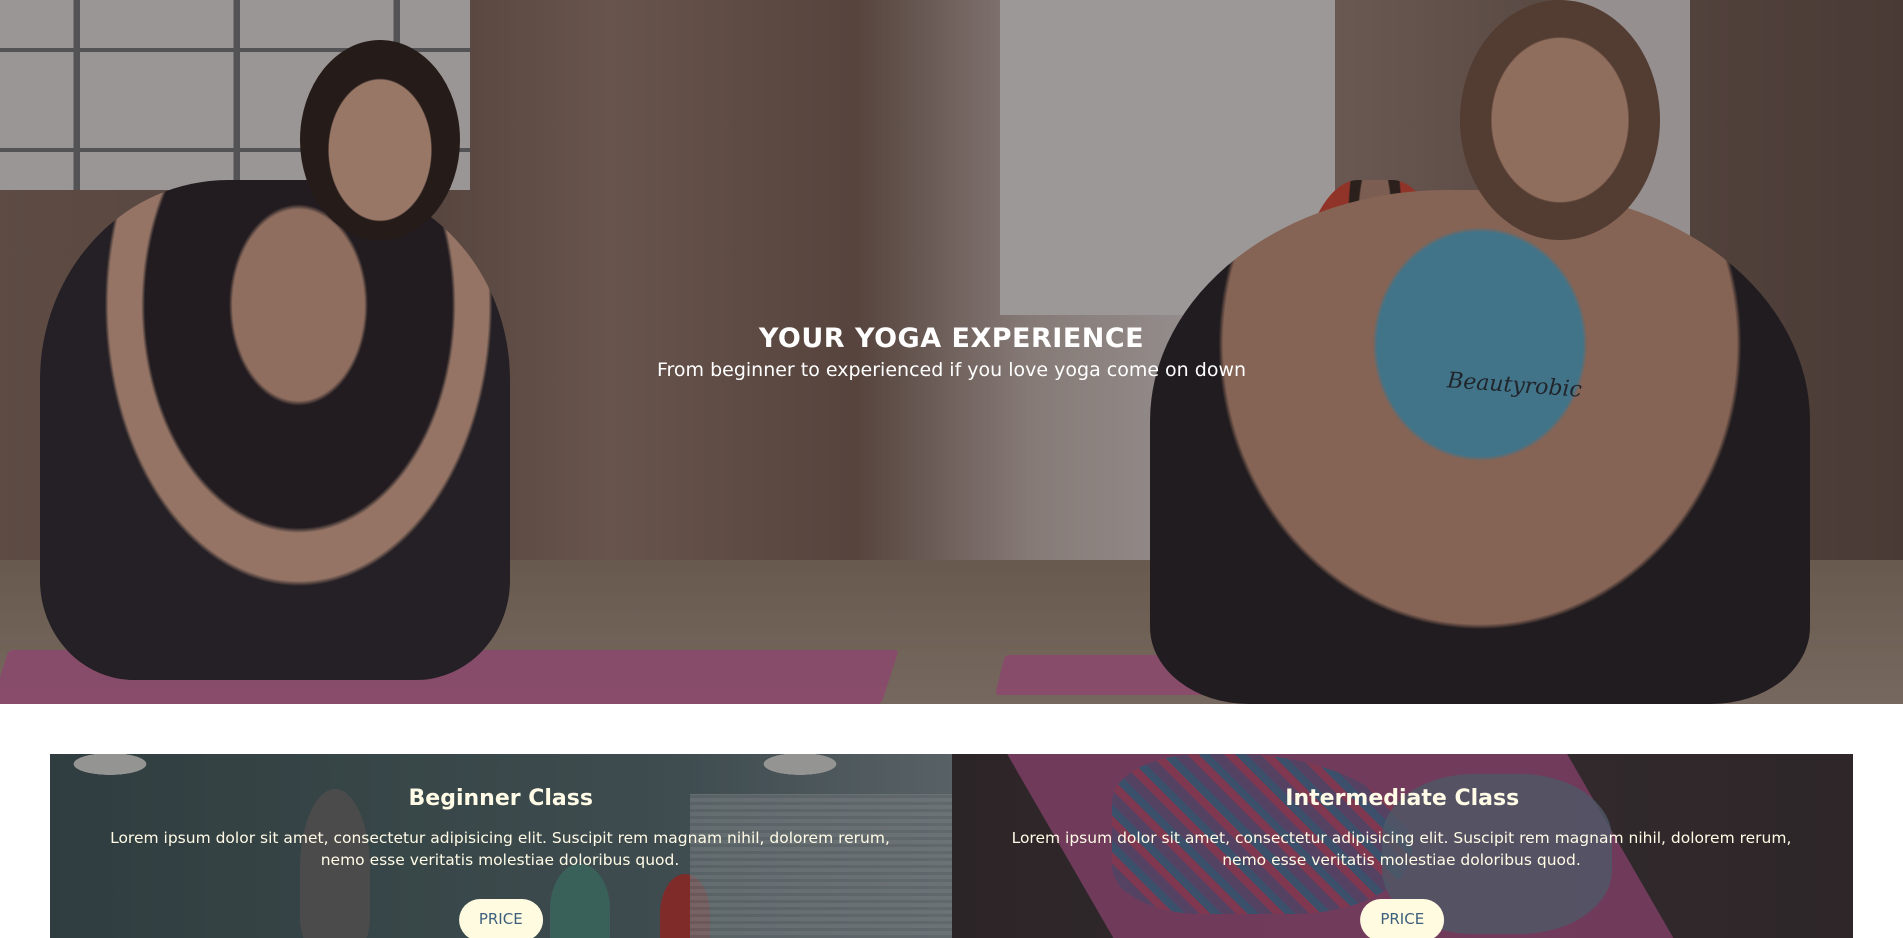 This screenshot has height=938, width=1903. I want to click on hero-title: YOUR YOGA EXPERIENCE, so click(951, 338).